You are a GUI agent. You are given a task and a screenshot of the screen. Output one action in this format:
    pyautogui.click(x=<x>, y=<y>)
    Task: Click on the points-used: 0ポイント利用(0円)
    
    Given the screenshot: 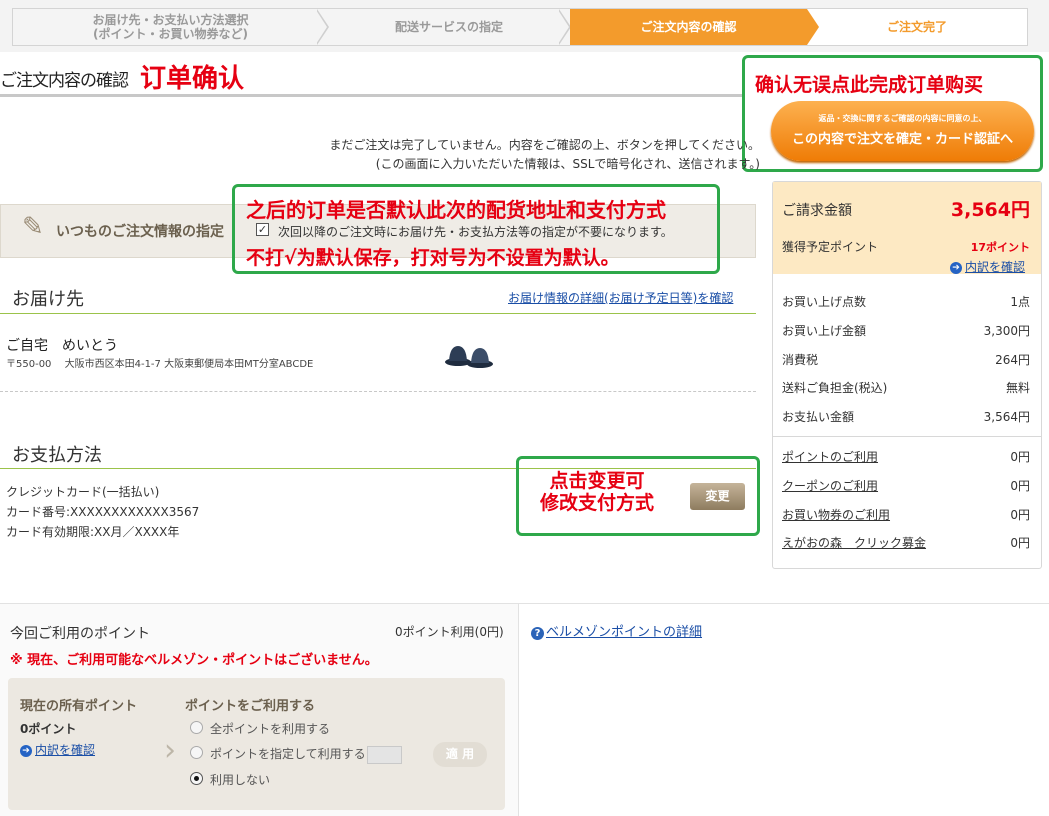 What is the action you would take?
    pyautogui.click(x=449, y=632)
    